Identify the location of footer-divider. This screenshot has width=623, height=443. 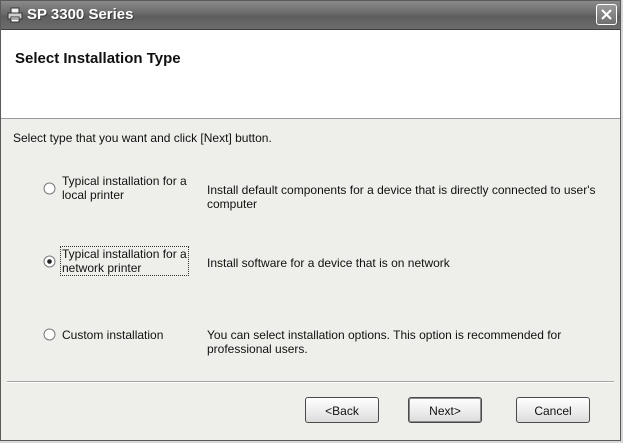
(310, 382).